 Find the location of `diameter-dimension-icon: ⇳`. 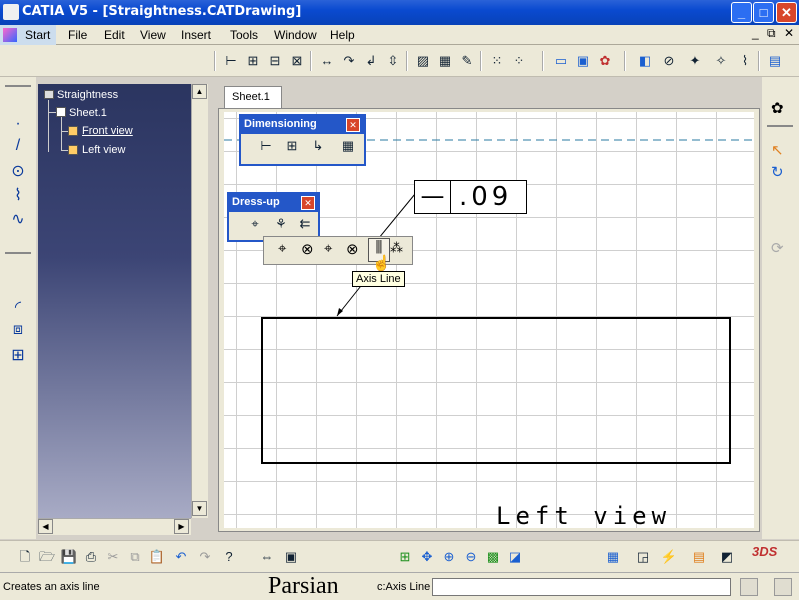

diameter-dimension-icon: ⇳ is located at coordinates (393, 61).